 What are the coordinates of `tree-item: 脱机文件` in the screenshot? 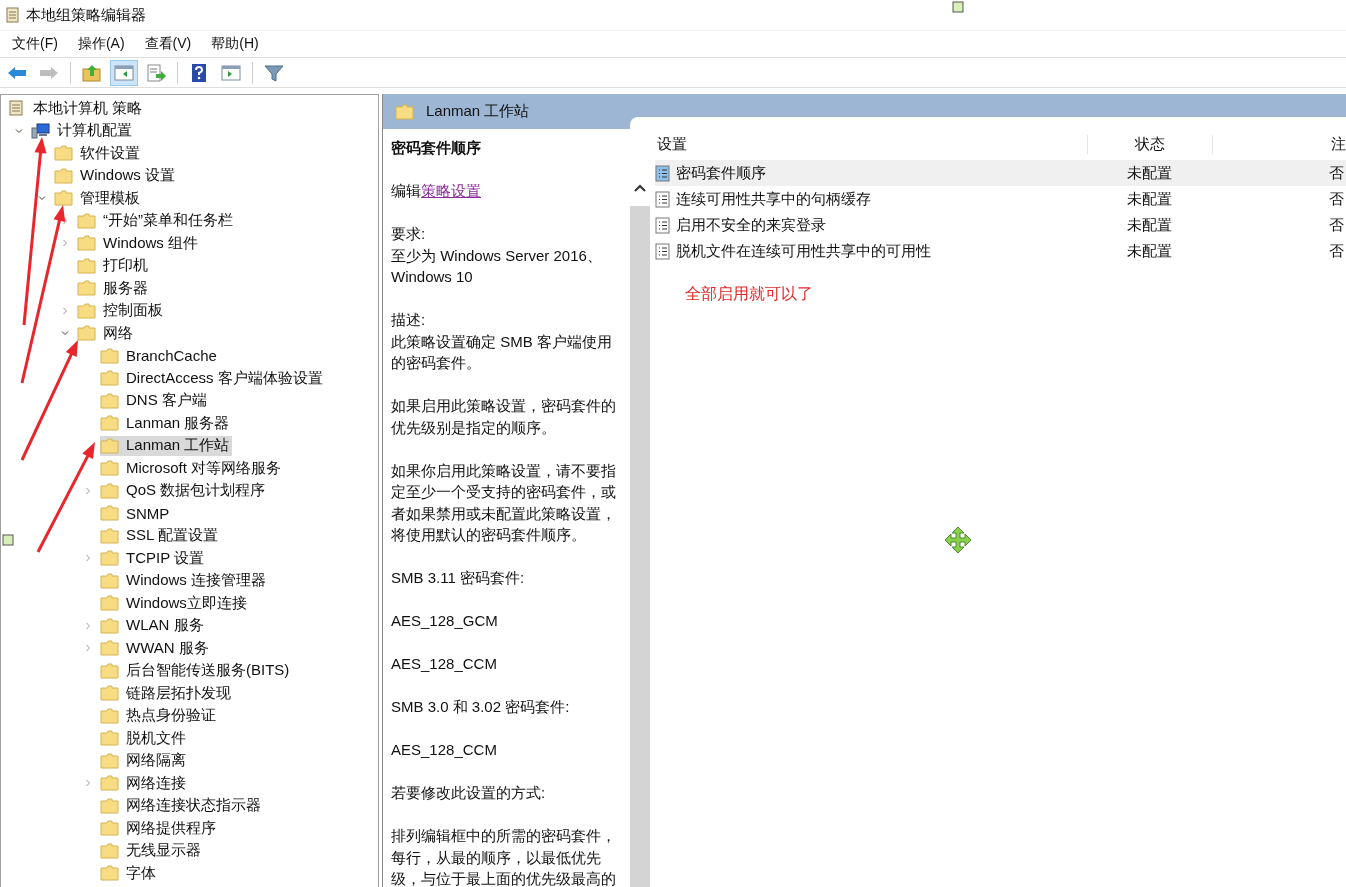 It's located at (144, 738).